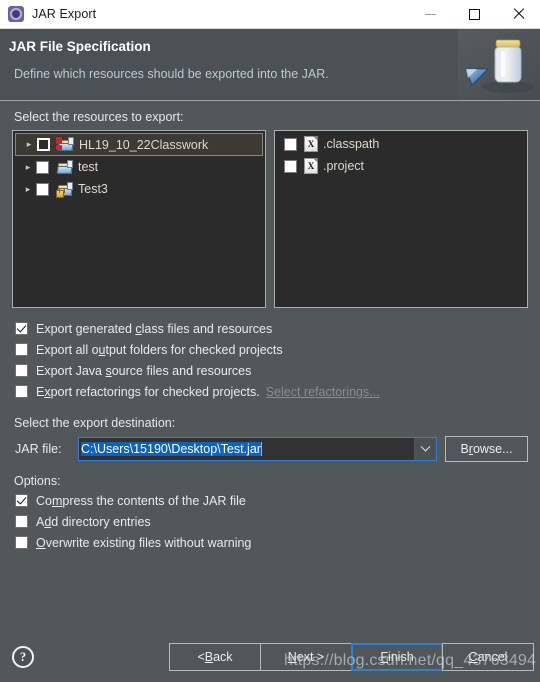 Image resolution: width=540 pixels, height=682 pixels. Describe the element at coordinates (270, 14) in the screenshot. I see `window-titlebar: JAR Export` at that location.